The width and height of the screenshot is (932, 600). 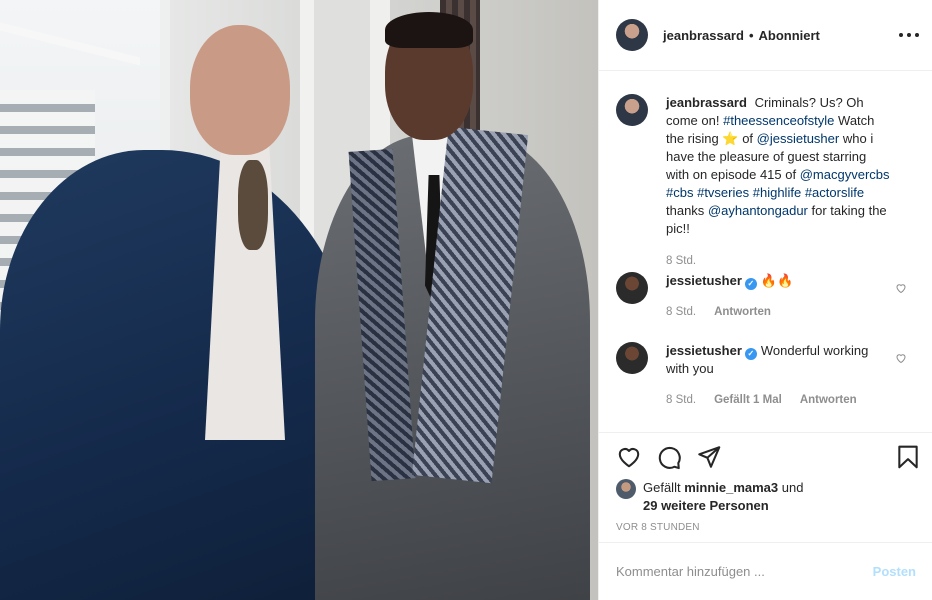 What do you see at coordinates (709, 457) in the screenshot?
I see `paper-plane-icon` at bounding box center [709, 457].